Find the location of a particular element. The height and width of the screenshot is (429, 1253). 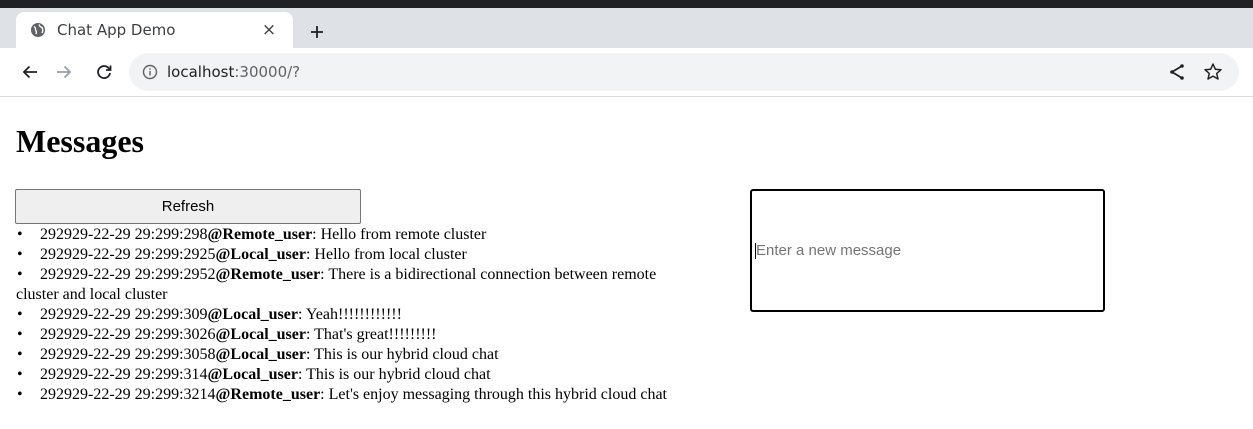

browser-toolbar: localhost:30000/? is located at coordinates (626, 72).